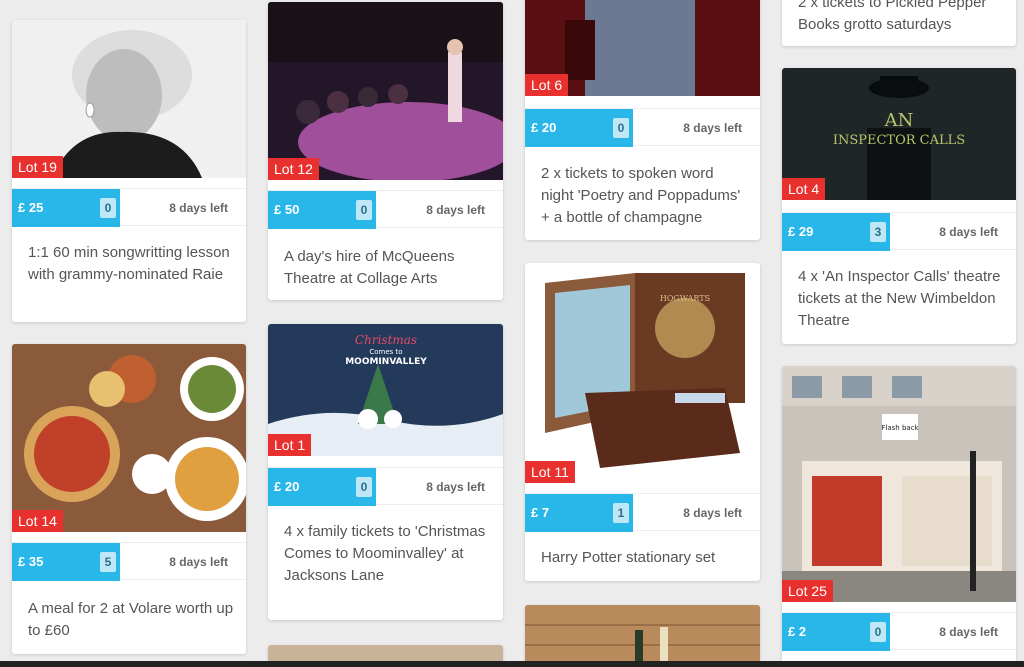 The height and width of the screenshot is (667, 1024). I want to click on bottom-bar, so click(512, 664).